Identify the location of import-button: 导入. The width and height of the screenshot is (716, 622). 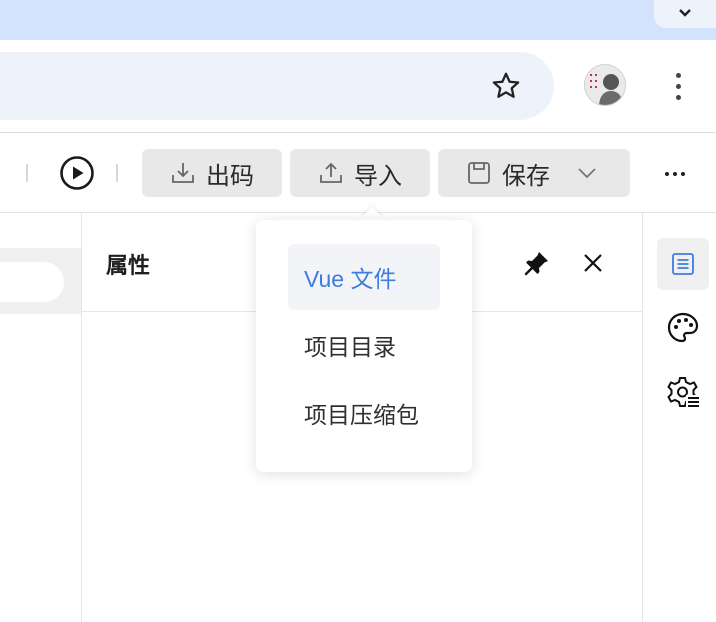
(360, 173).